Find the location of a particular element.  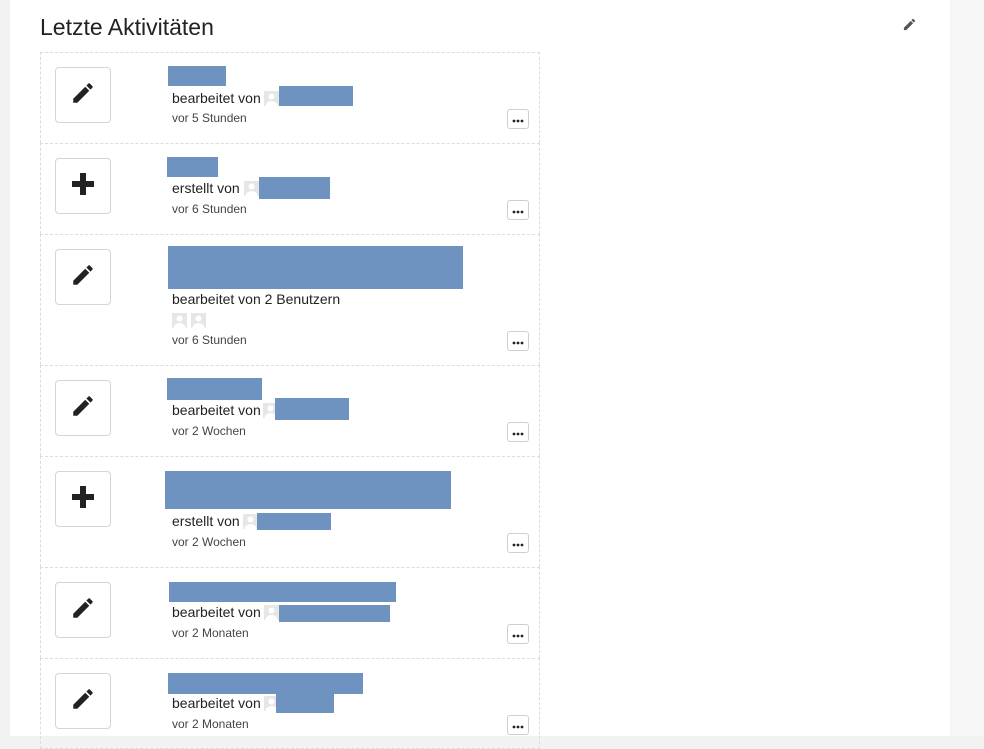

activity-item: bearbeitet von vor 5 Stunden is located at coordinates (290, 97).